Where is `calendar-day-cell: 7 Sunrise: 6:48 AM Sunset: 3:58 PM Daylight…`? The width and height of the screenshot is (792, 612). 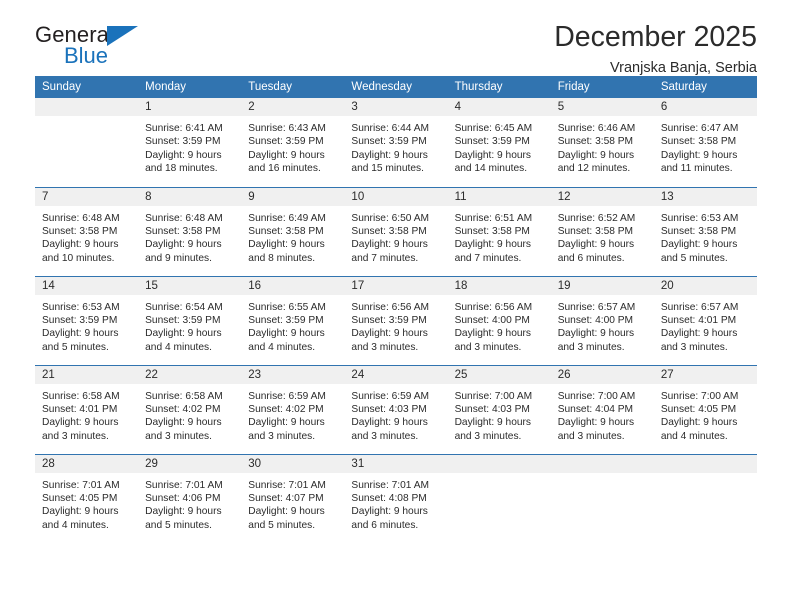 calendar-day-cell: 7 Sunrise: 6:48 AM Sunset: 3:58 PM Daylight… is located at coordinates (87, 231).